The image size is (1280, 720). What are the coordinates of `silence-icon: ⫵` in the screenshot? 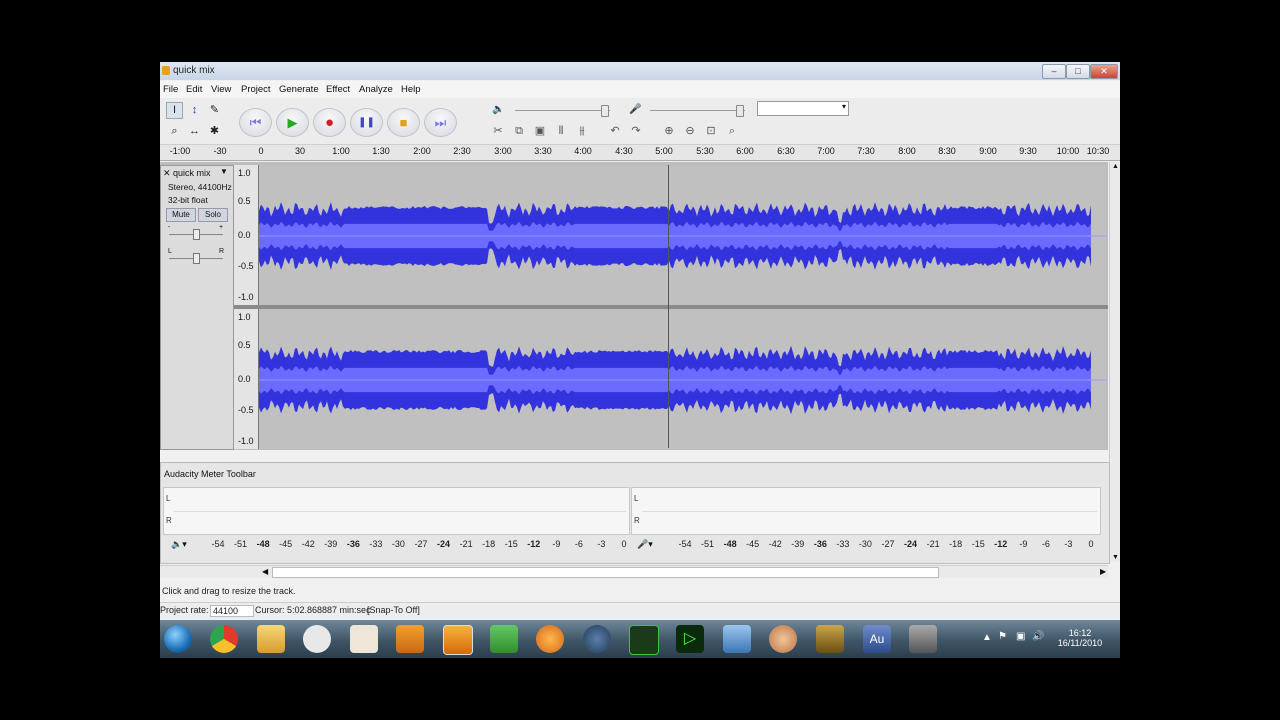 It's located at (582, 131).